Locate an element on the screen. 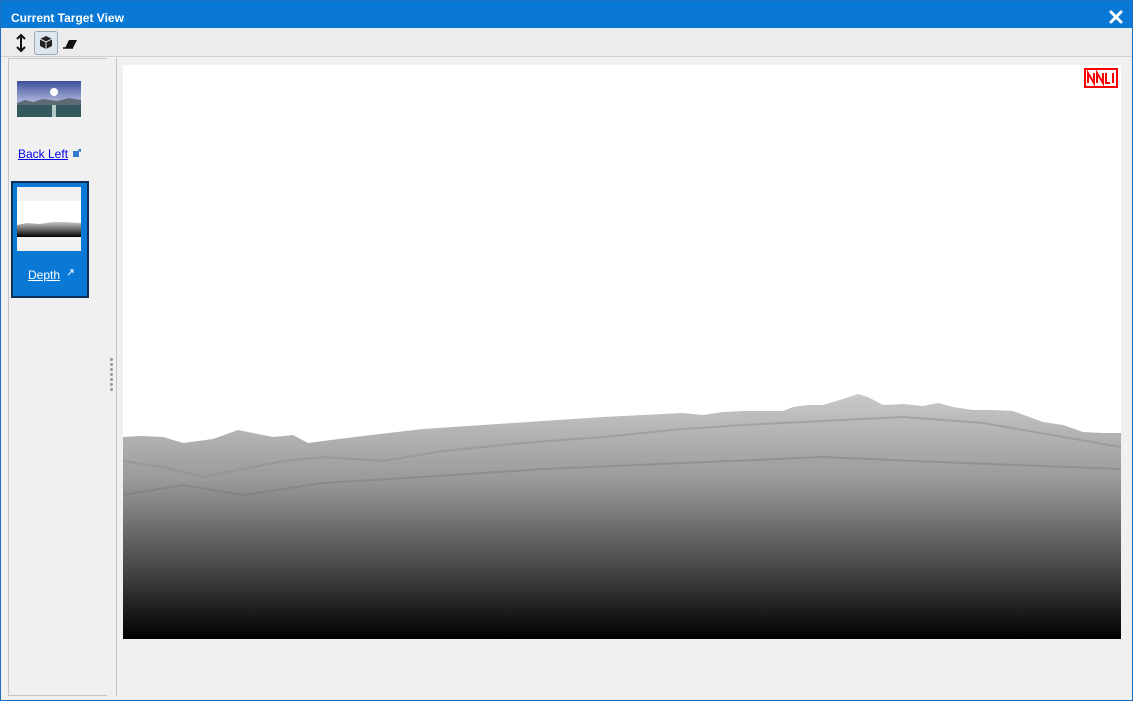 Image resolution: width=1133 pixels, height=701 pixels. splitter-grip-icon is located at coordinates (111, 375).